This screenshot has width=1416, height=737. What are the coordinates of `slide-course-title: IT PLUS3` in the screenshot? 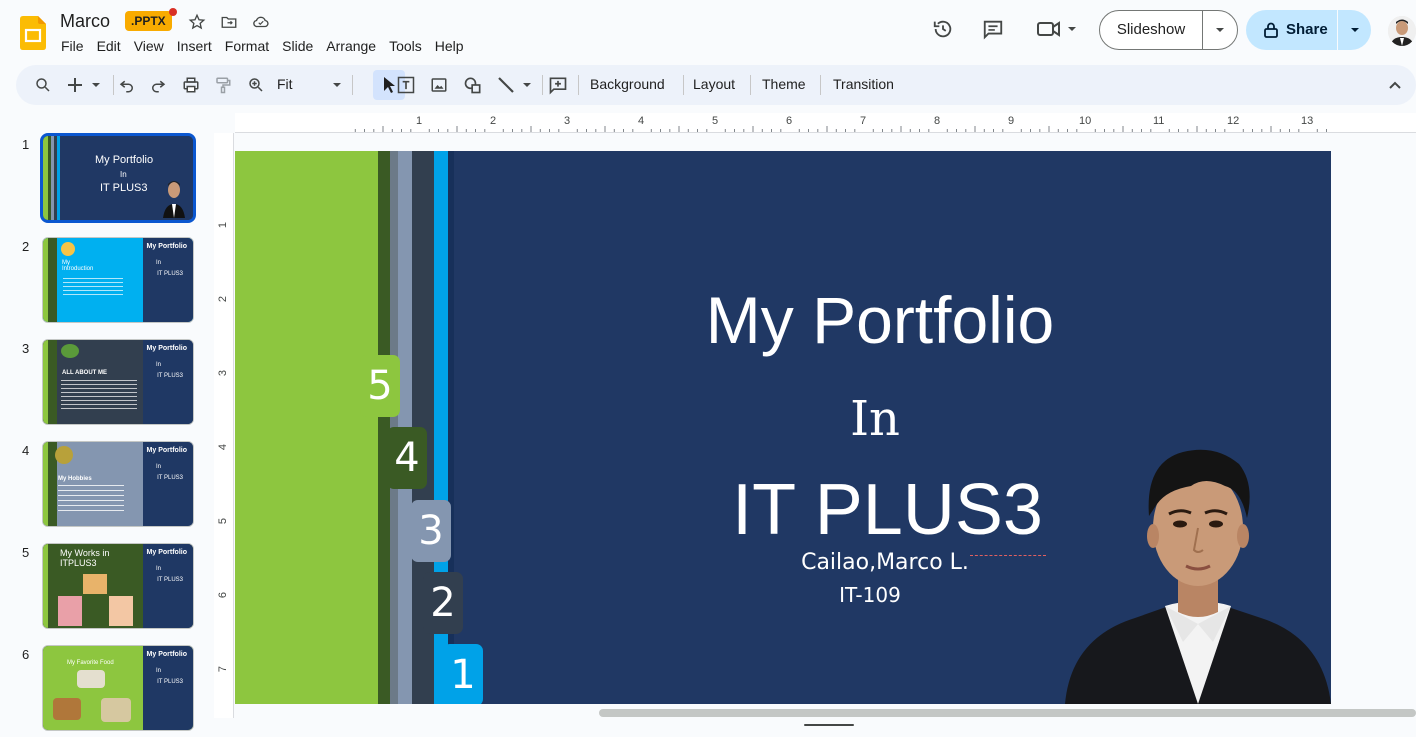 It's located at (887, 510).